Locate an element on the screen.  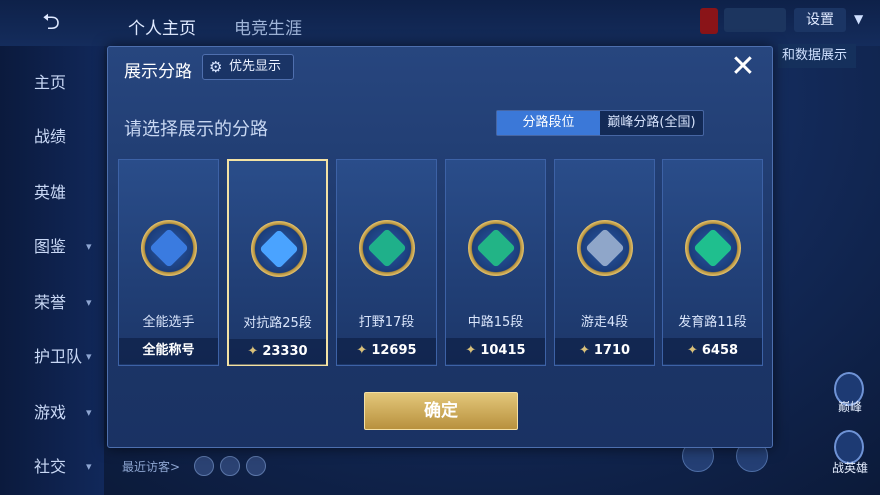
back-button: ⮌ is located at coordinates (51, 23).